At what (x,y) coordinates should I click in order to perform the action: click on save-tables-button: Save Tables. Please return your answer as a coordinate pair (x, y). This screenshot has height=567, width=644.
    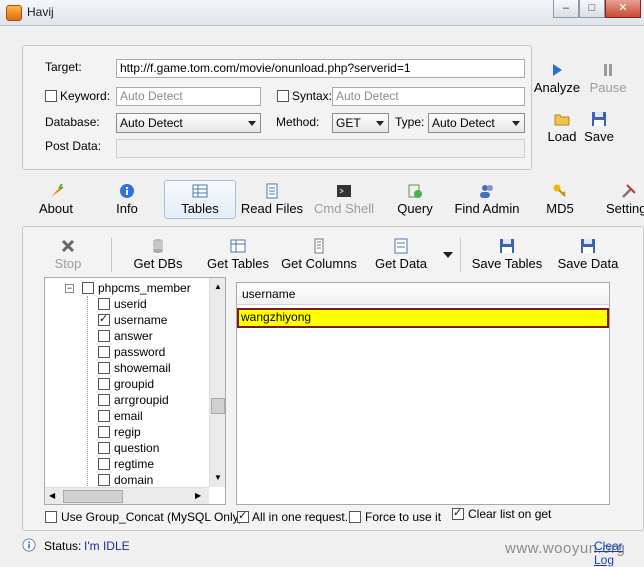
    Looking at the image, I should click on (507, 254).